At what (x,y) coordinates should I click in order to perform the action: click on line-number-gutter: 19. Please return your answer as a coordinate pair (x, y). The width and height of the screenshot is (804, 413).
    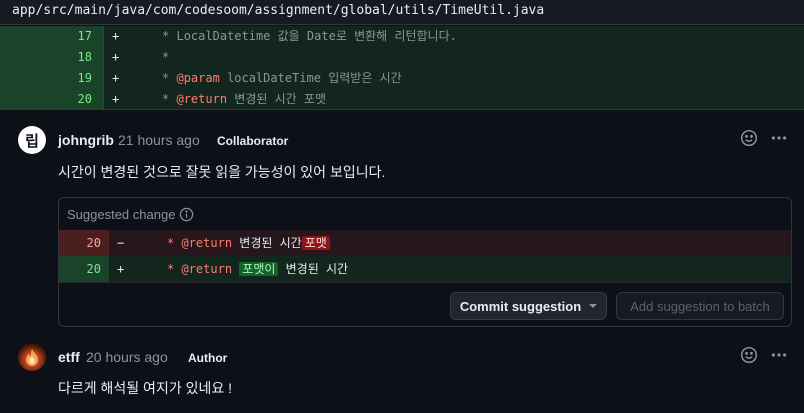
    Looking at the image, I should click on (52, 78).